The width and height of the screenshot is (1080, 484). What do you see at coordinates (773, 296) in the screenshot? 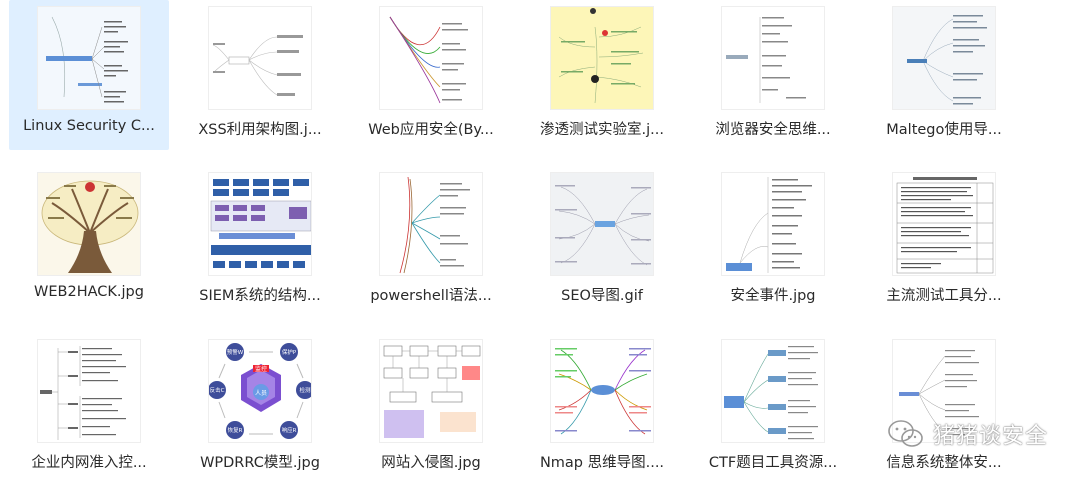
I see `file-name: 安全事件.jpg` at bounding box center [773, 296].